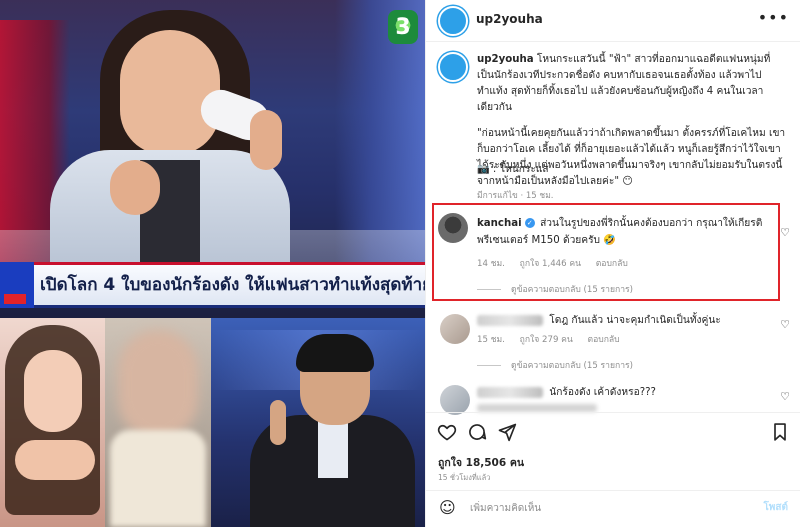  I want to click on comment-input, so click(600, 508).